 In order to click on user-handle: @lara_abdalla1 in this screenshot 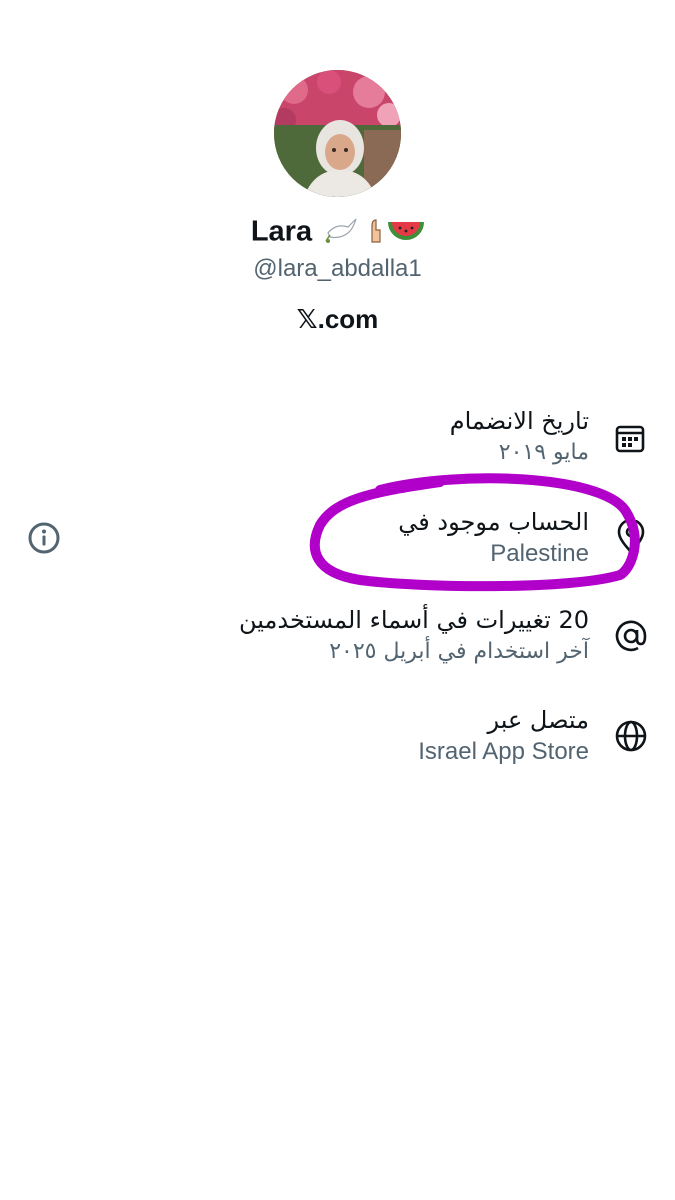, I will do `click(337, 268)`.